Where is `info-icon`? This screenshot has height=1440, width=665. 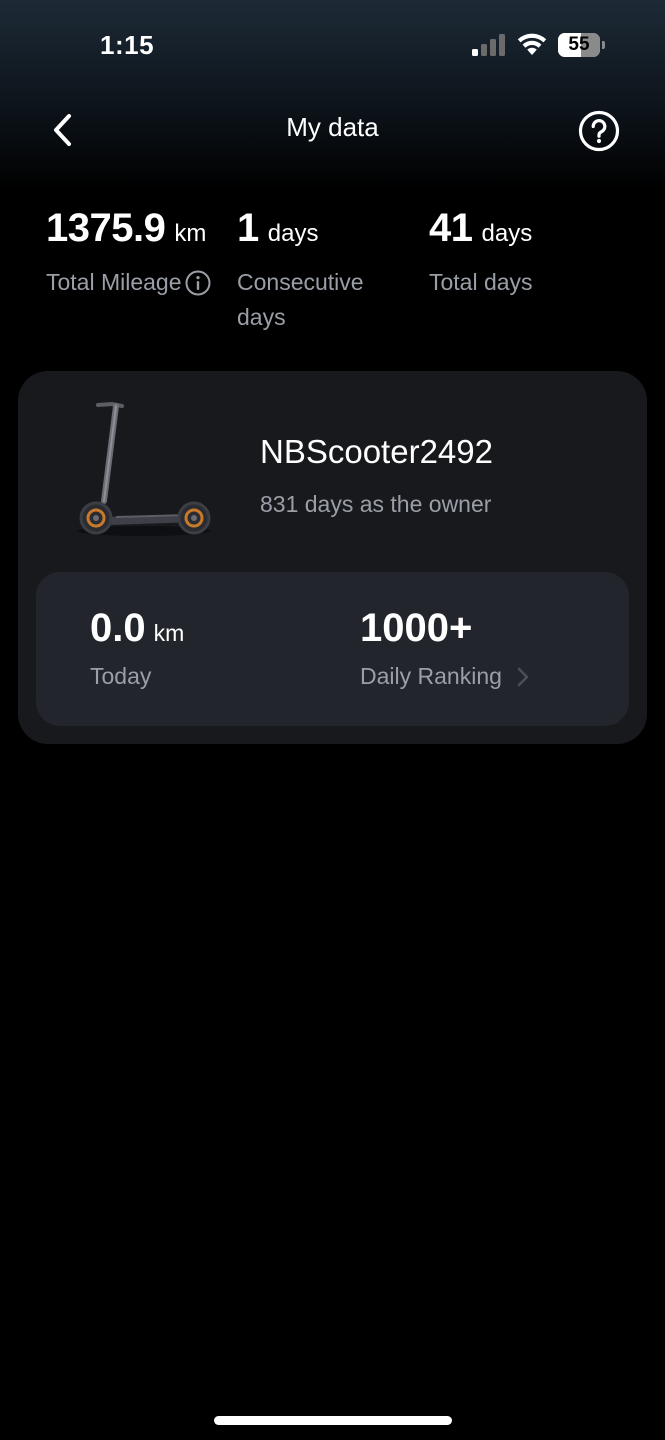
info-icon is located at coordinates (198, 283).